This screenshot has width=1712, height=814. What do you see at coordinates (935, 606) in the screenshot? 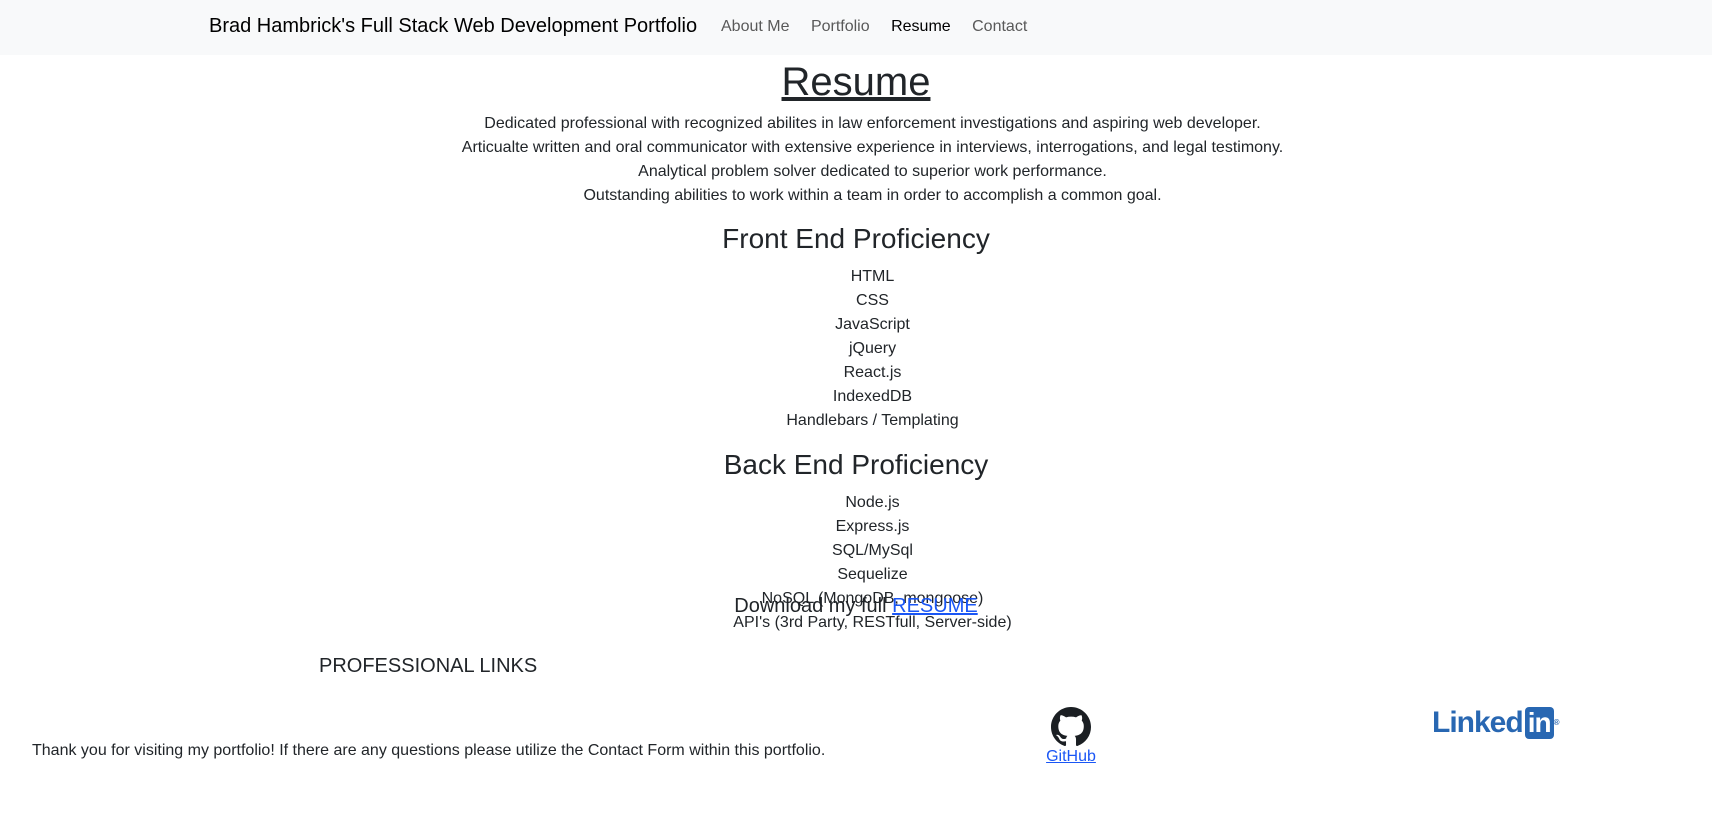
I see `resume-download-link: RESUME` at bounding box center [935, 606].